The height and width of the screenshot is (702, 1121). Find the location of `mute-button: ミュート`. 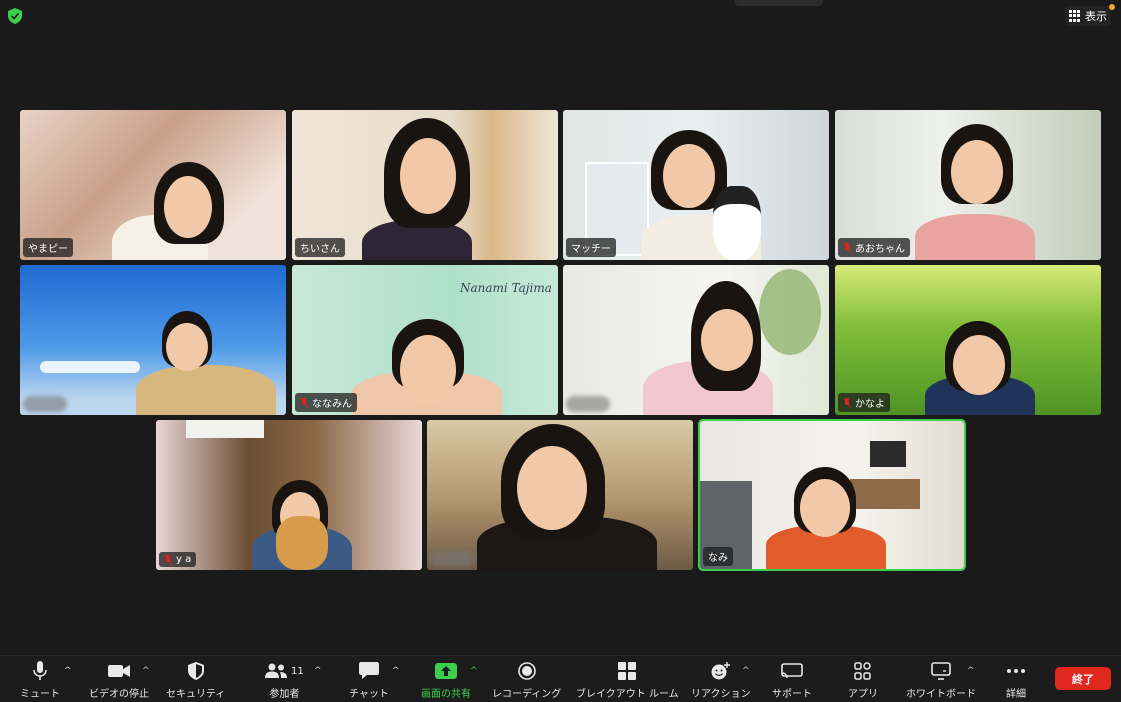

mute-button: ミュート is located at coordinates (40, 680).